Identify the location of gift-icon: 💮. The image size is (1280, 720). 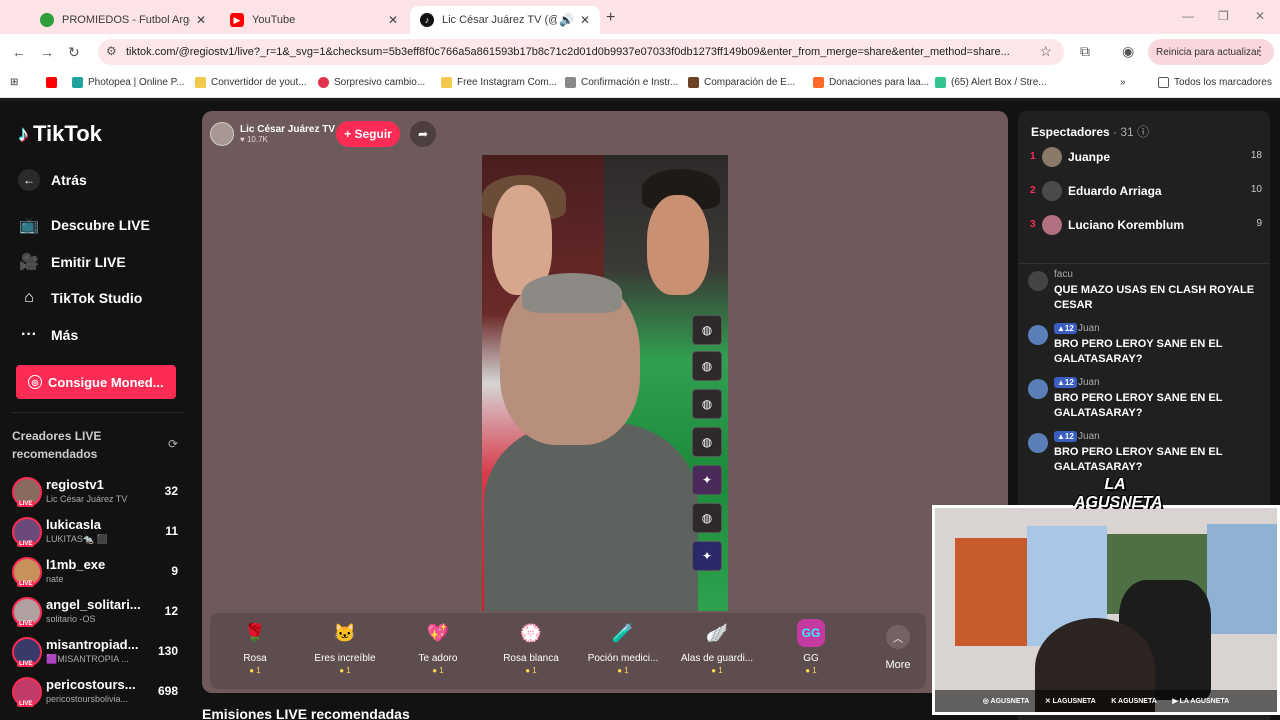
(531, 632).